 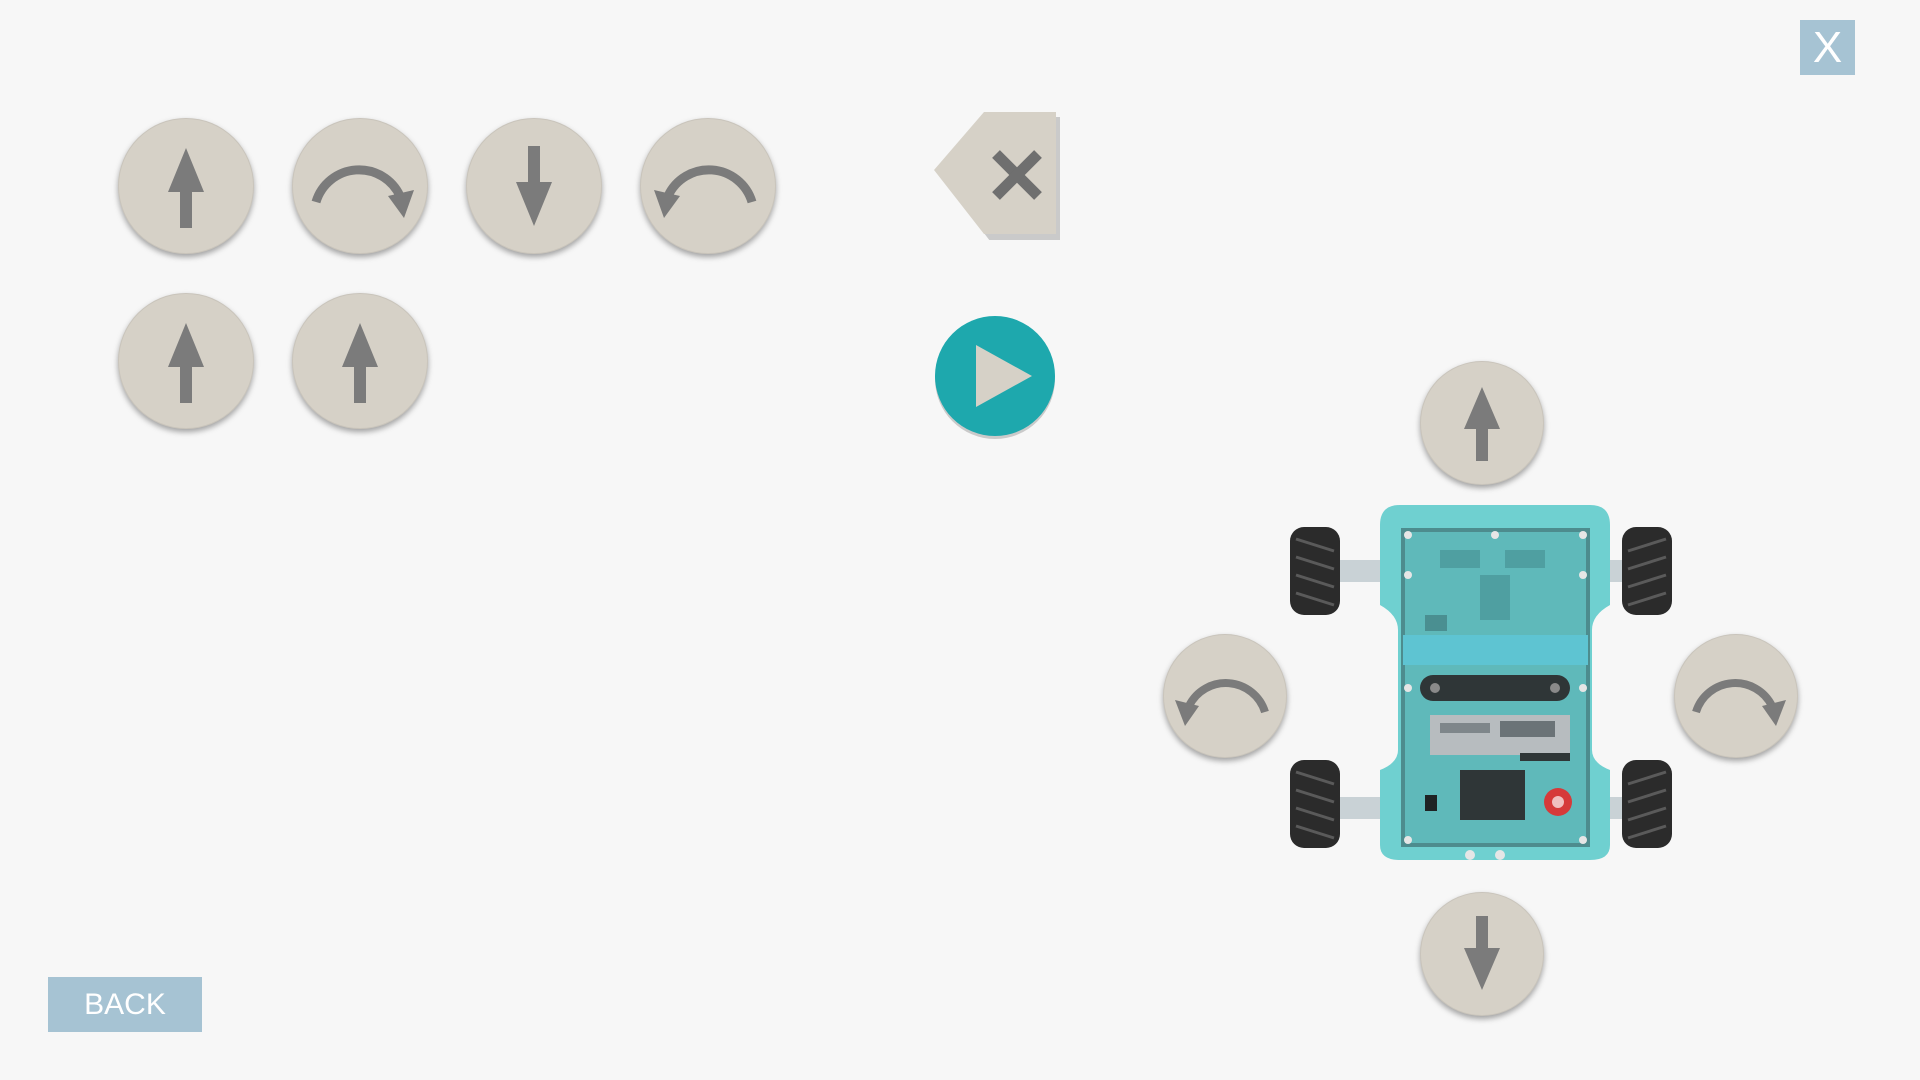 I want to click on back-button: BACK, so click(x=125, y=1004).